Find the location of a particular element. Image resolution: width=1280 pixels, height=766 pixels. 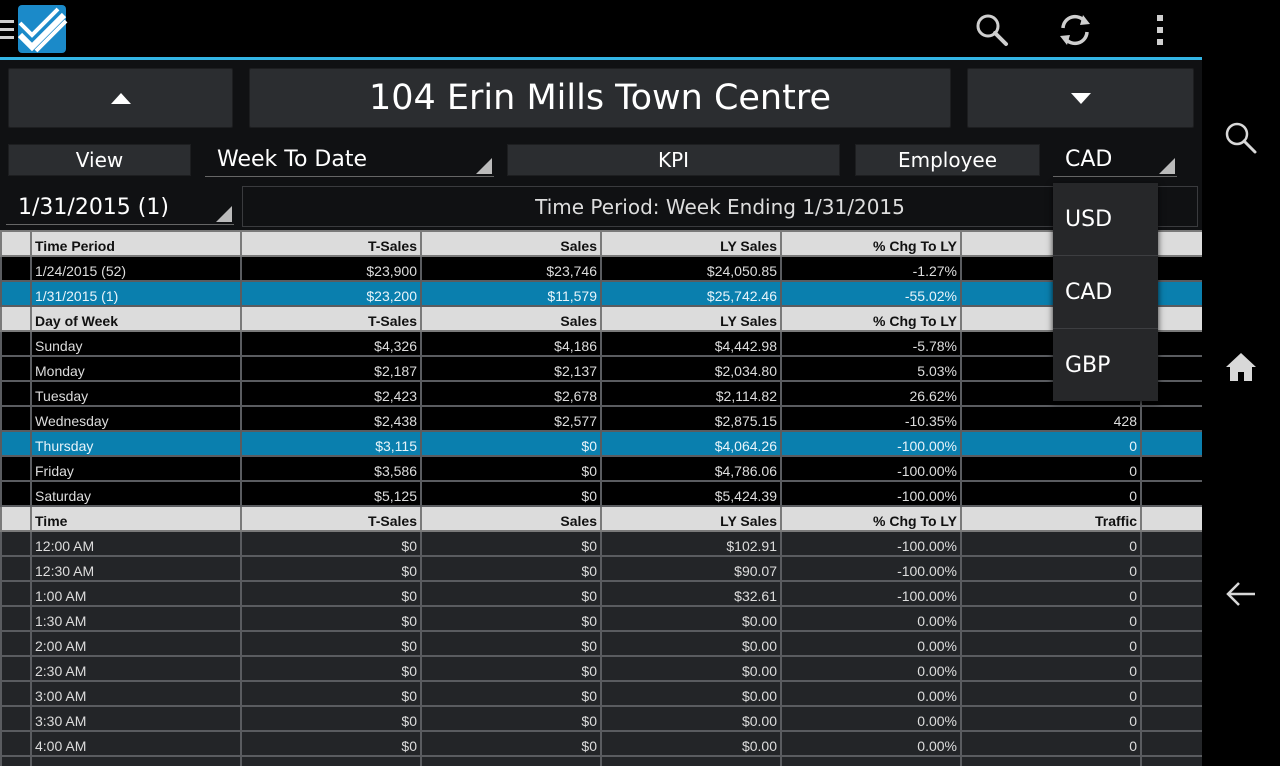

table-cell: $4,064.26 is located at coordinates (691, 443).